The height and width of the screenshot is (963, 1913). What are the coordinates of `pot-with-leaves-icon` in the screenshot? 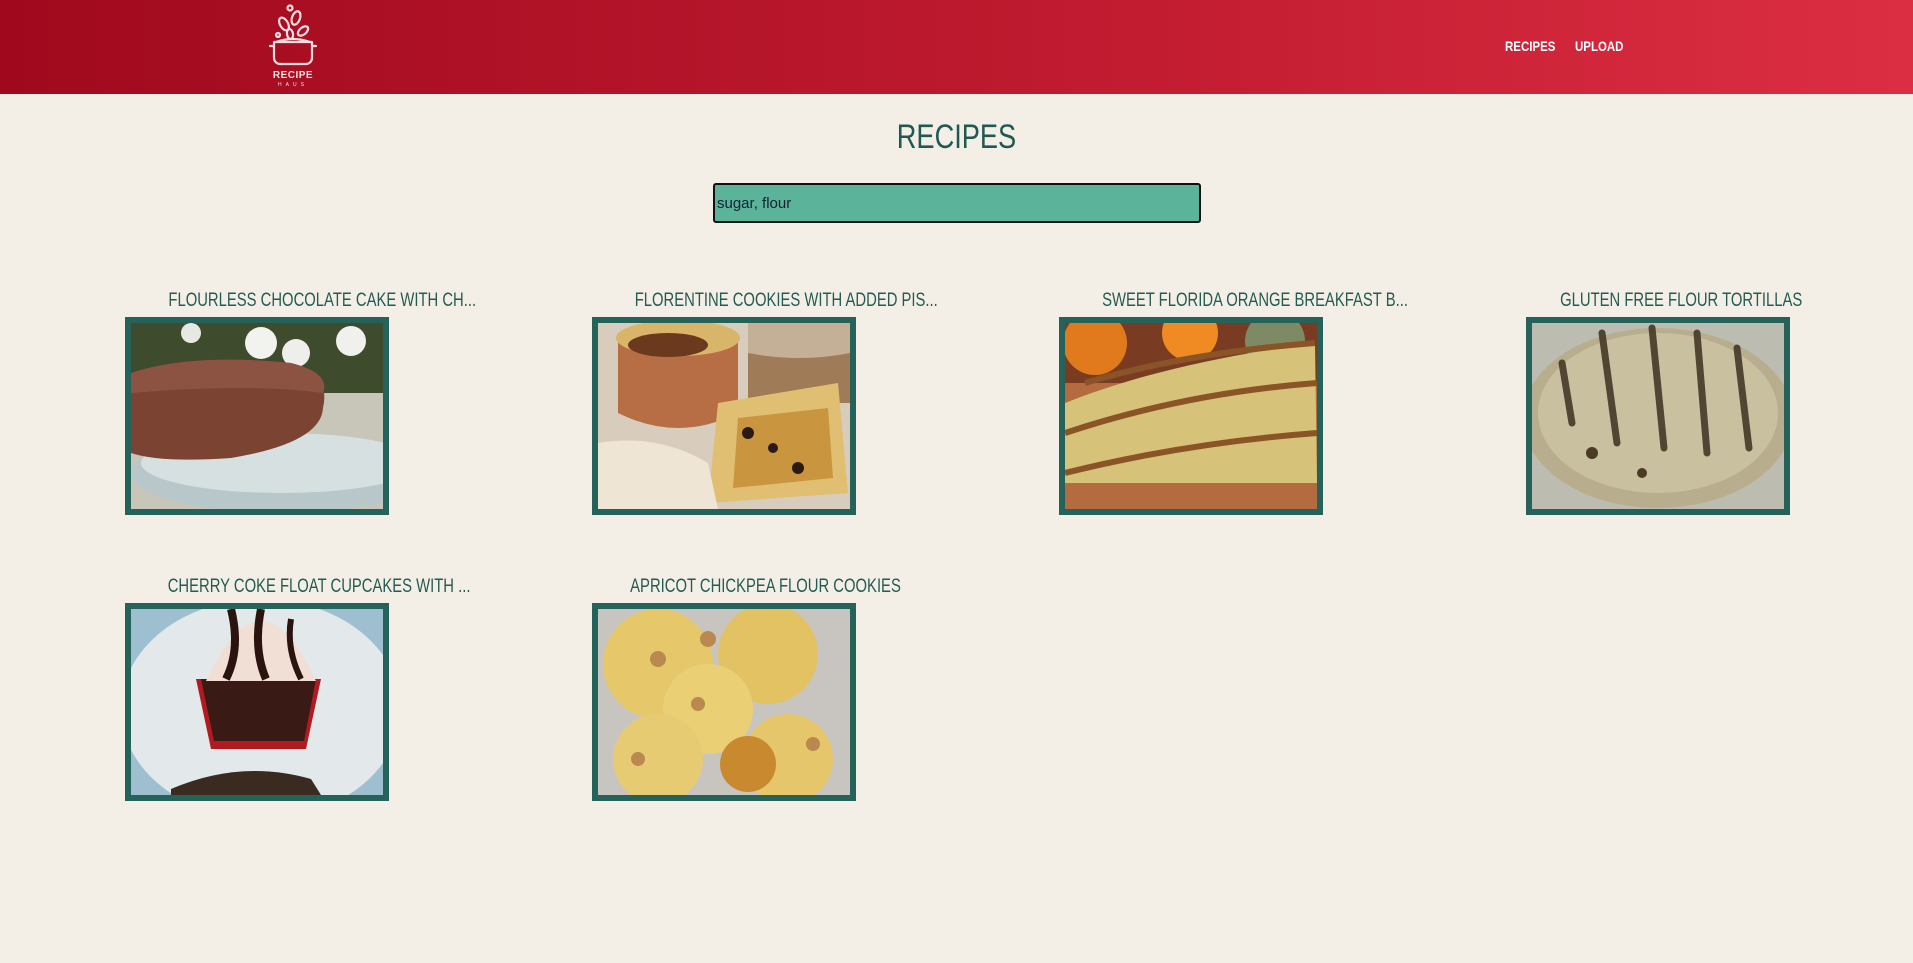 It's located at (293, 35).